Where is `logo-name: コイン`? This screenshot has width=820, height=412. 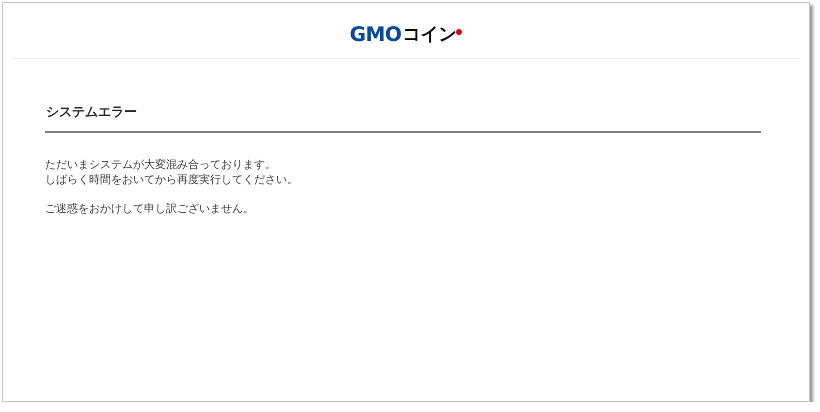
logo-name: コイン is located at coordinates (429, 34).